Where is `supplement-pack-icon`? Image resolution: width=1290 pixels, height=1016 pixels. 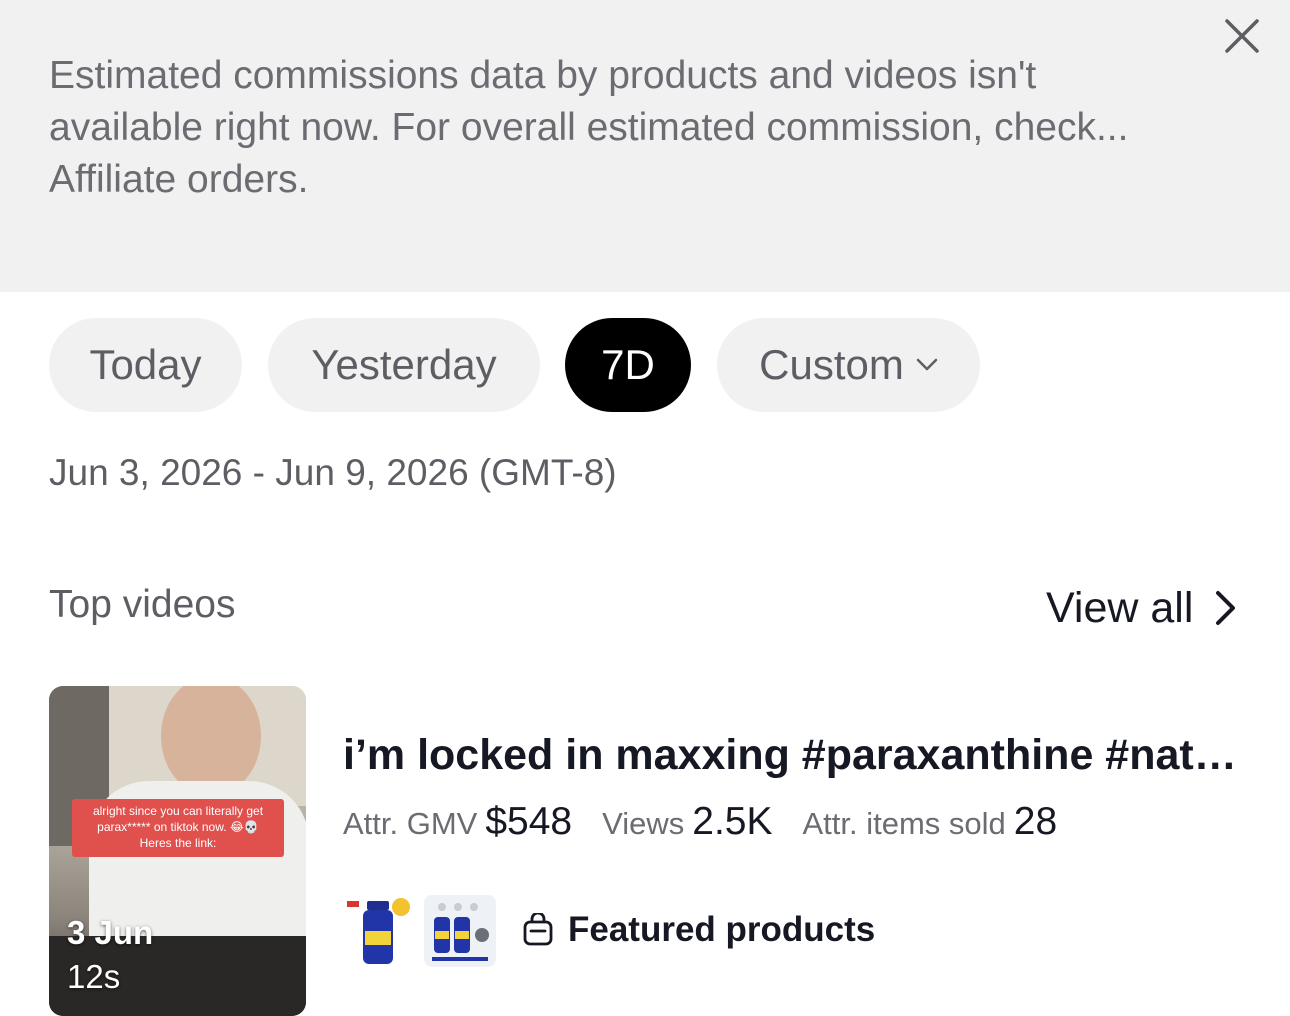 supplement-pack-icon is located at coordinates (460, 931).